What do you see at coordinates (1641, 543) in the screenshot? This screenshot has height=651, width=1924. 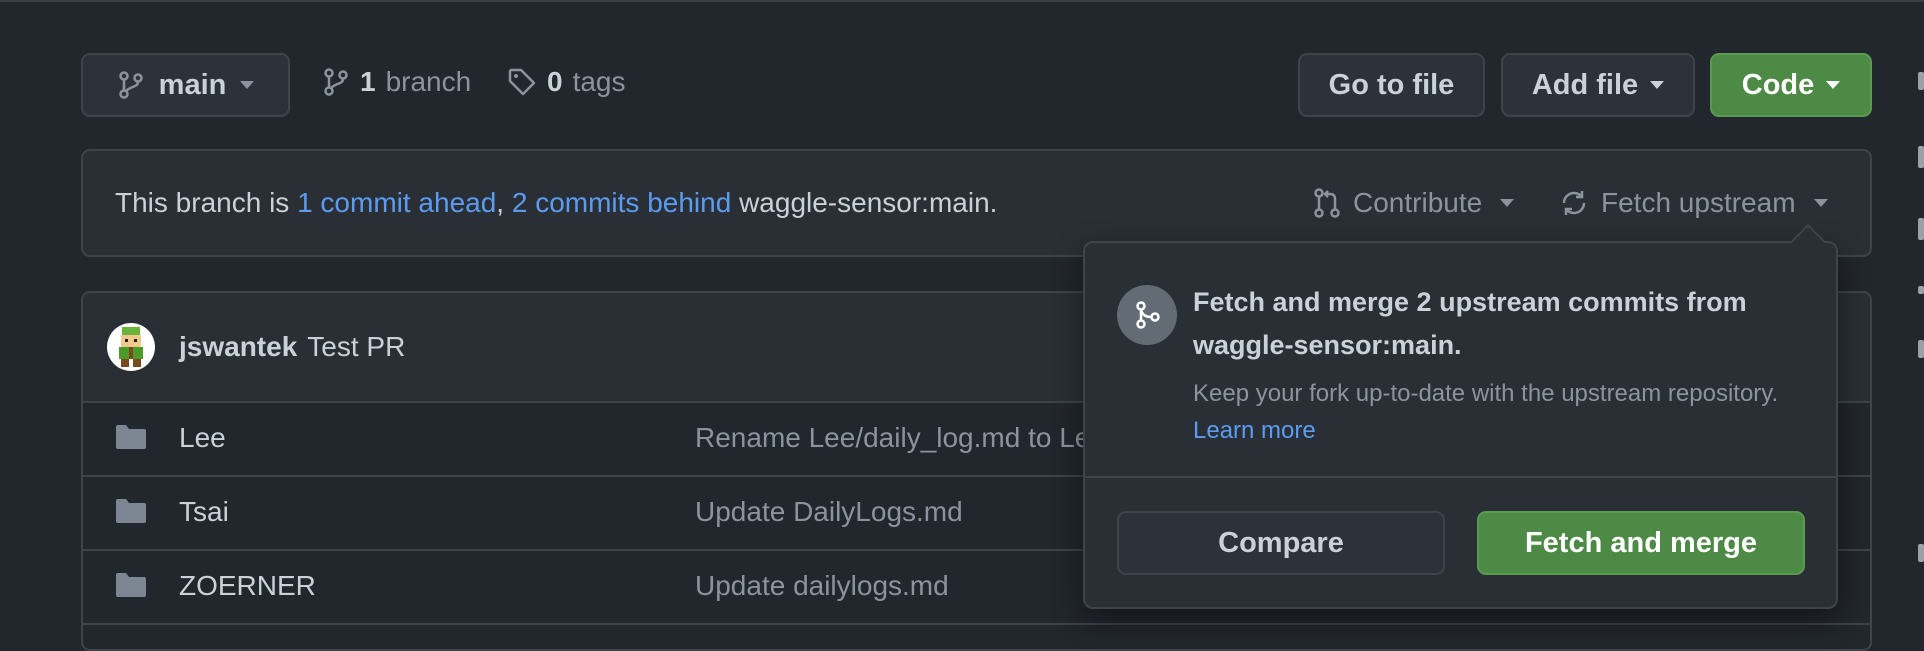 I see `fetch-and-merge-button: Fetch and merge` at bounding box center [1641, 543].